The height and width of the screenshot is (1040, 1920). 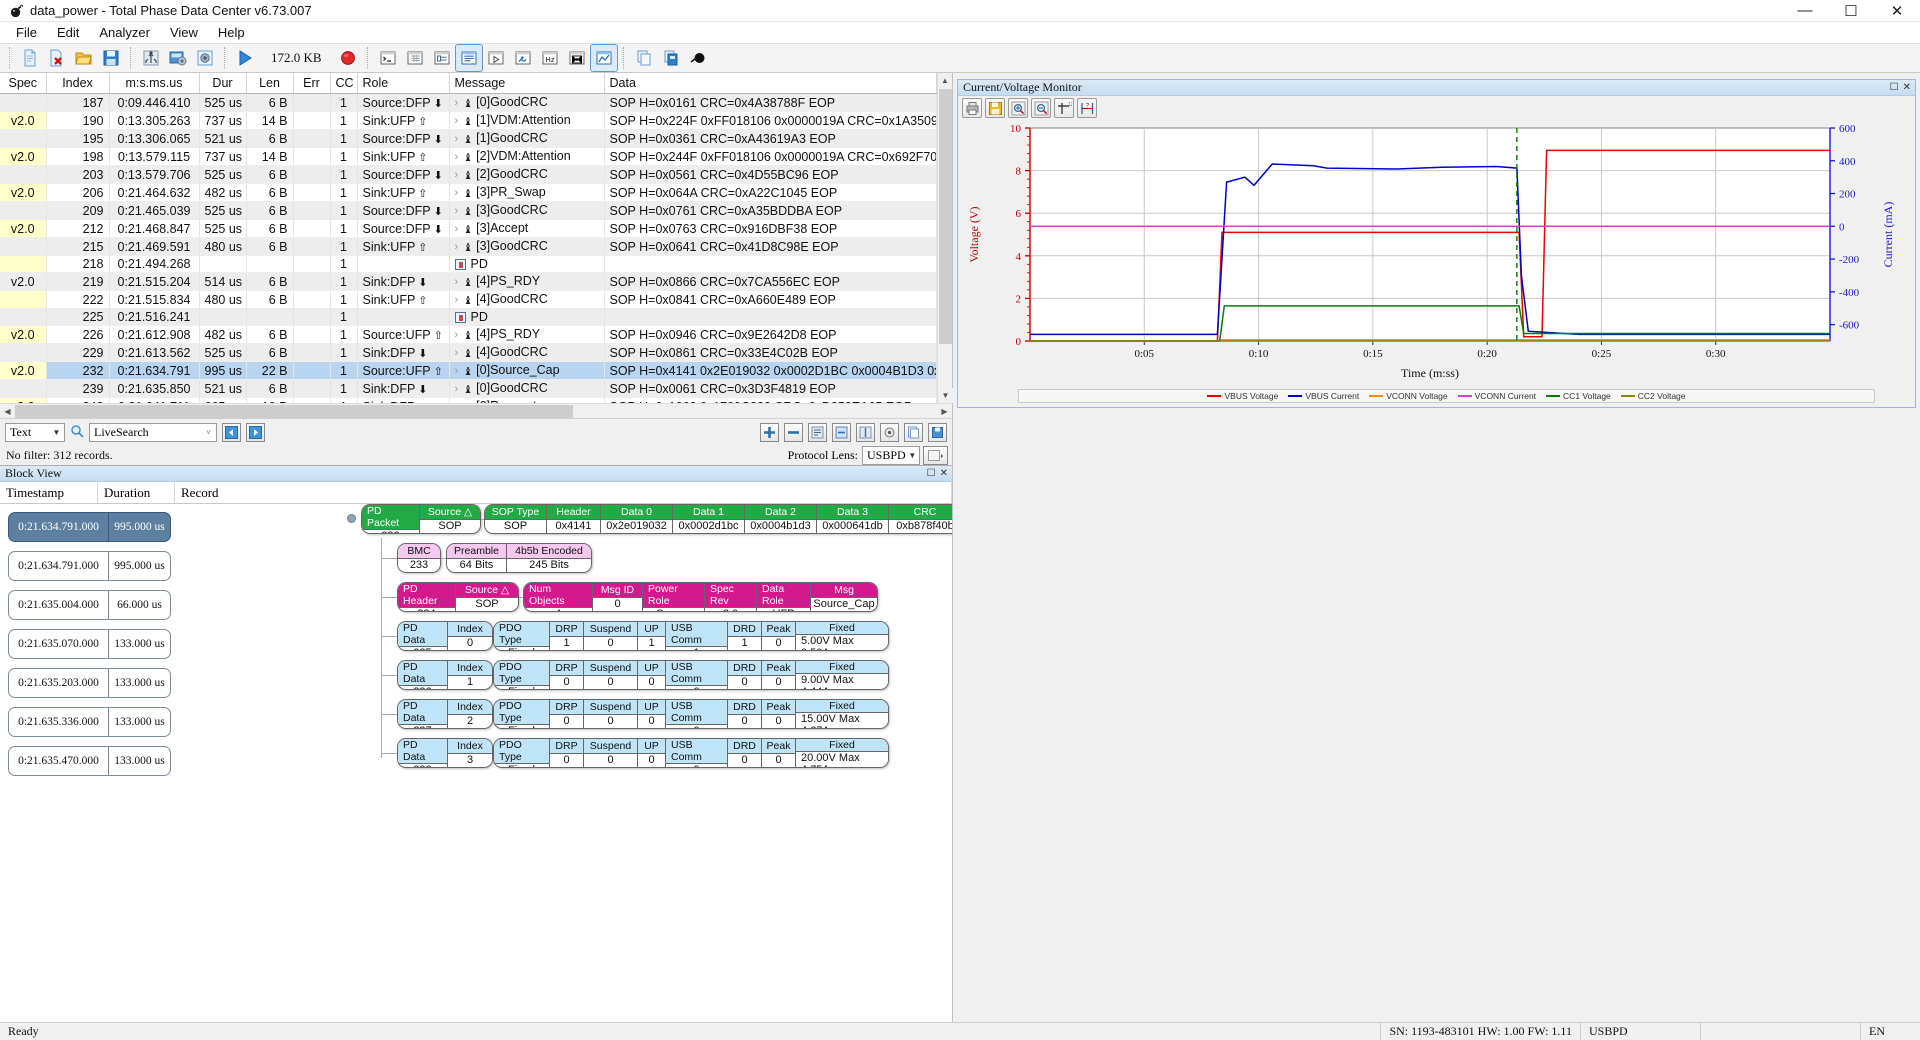 What do you see at coordinates (415, 58) in the screenshot?
I see `table-view-button` at bounding box center [415, 58].